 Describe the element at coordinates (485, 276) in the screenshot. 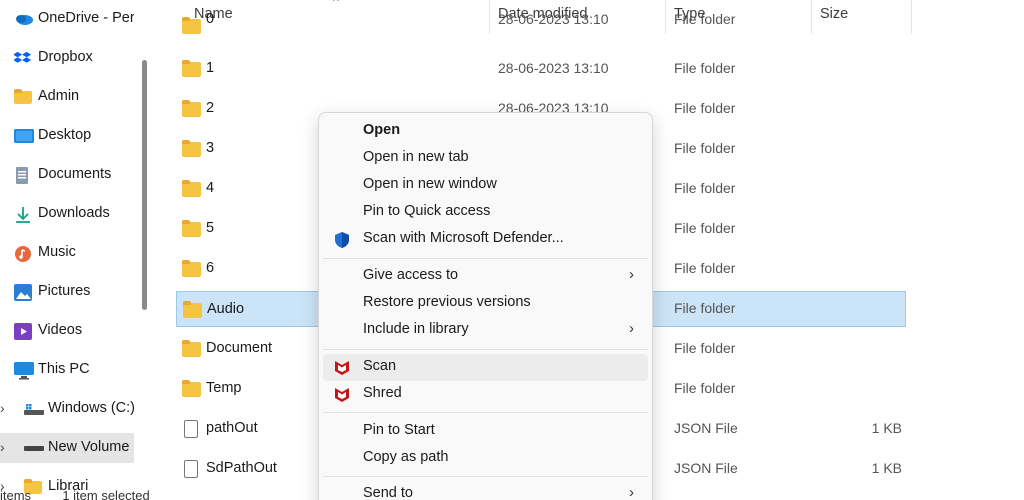

I see `menu-item-give-access: Give access to ›` at that location.